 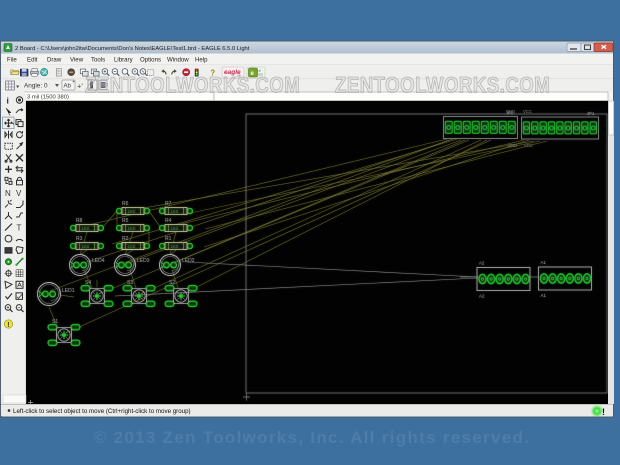 What do you see at coordinates (8, 193) in the screenshot?
I see `svg-text: N` at bounding box center [8, 193].